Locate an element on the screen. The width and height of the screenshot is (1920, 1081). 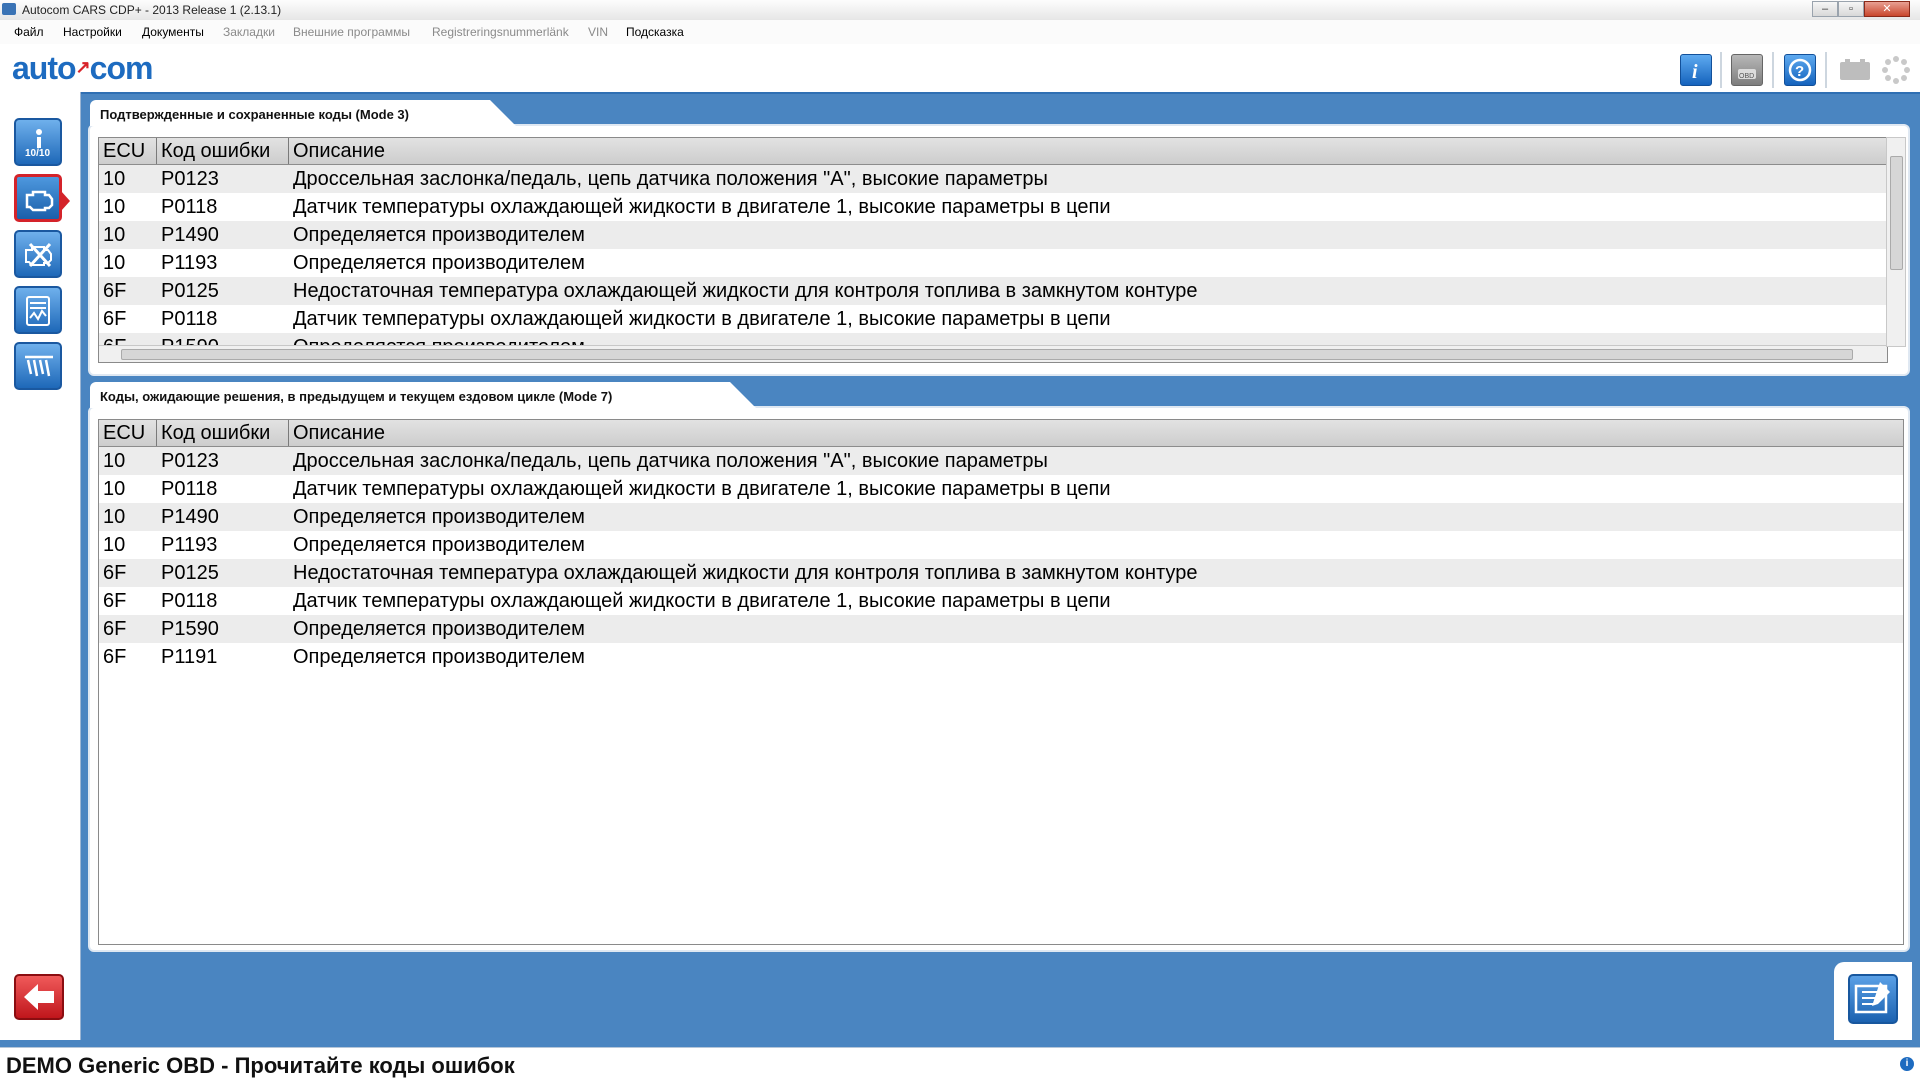
save-document-icon is located at coordinates (1872, 998).